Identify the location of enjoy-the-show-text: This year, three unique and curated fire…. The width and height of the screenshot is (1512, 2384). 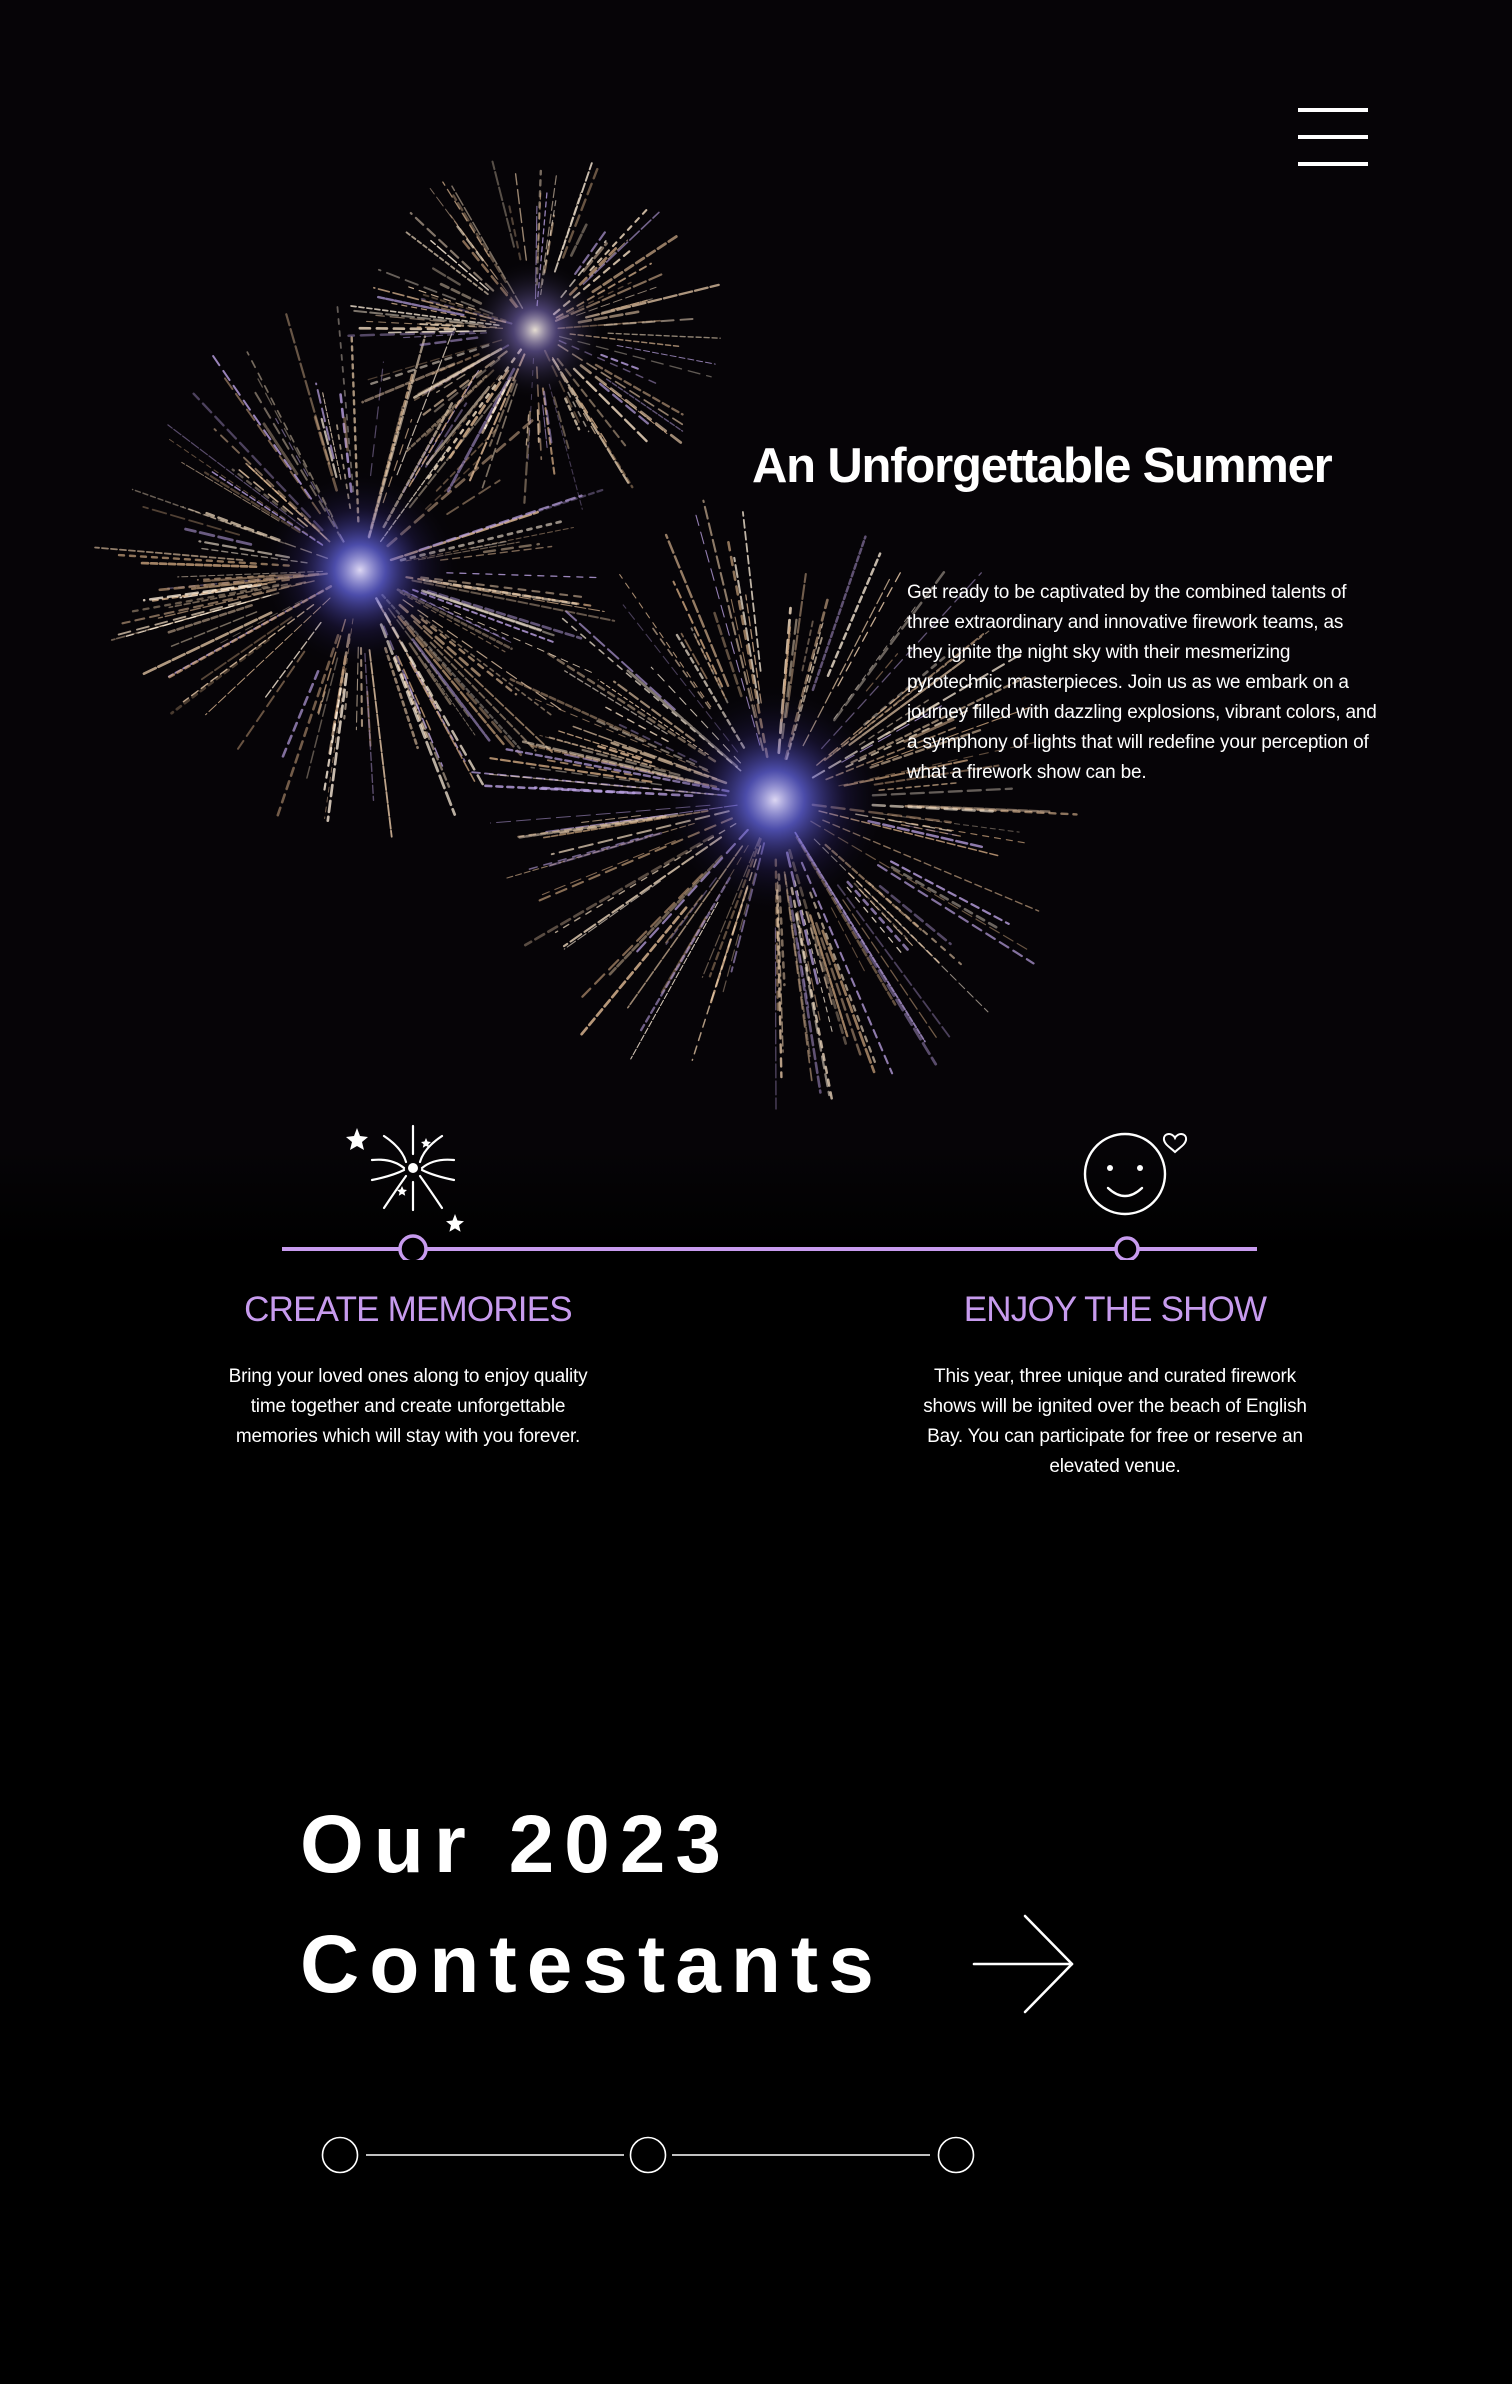
(1115, 1421).